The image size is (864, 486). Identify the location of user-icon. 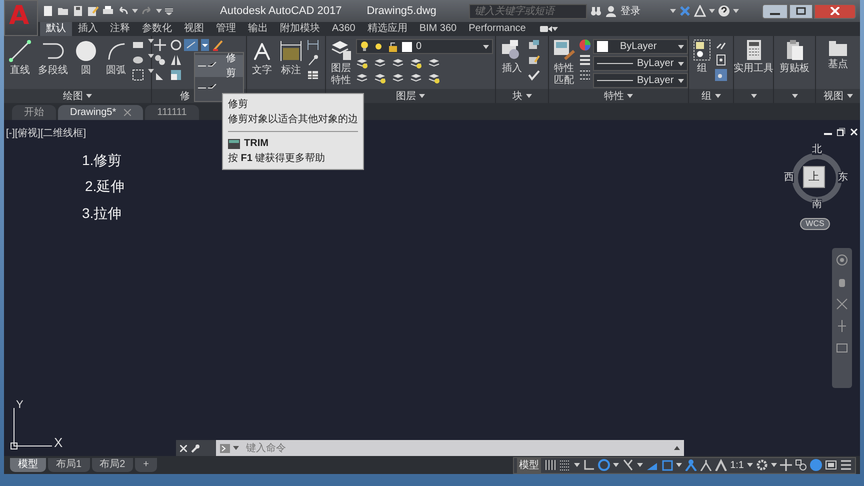
(611, 11).